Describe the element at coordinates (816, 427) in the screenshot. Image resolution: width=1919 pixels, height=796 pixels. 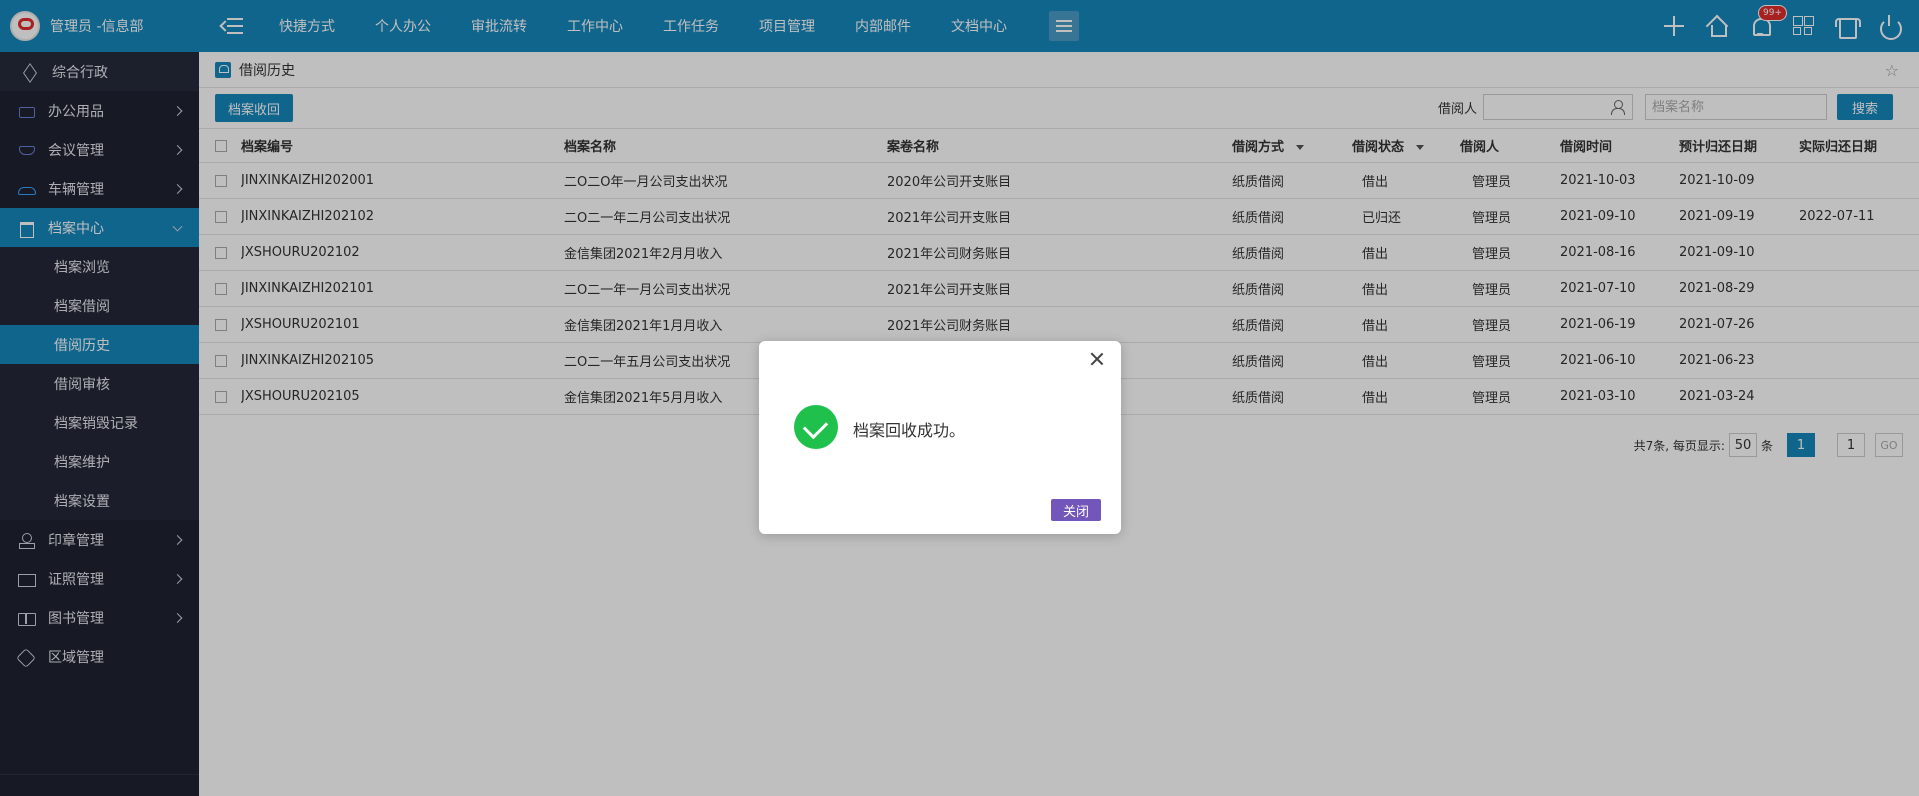
I see `success-check-icon` at that location.